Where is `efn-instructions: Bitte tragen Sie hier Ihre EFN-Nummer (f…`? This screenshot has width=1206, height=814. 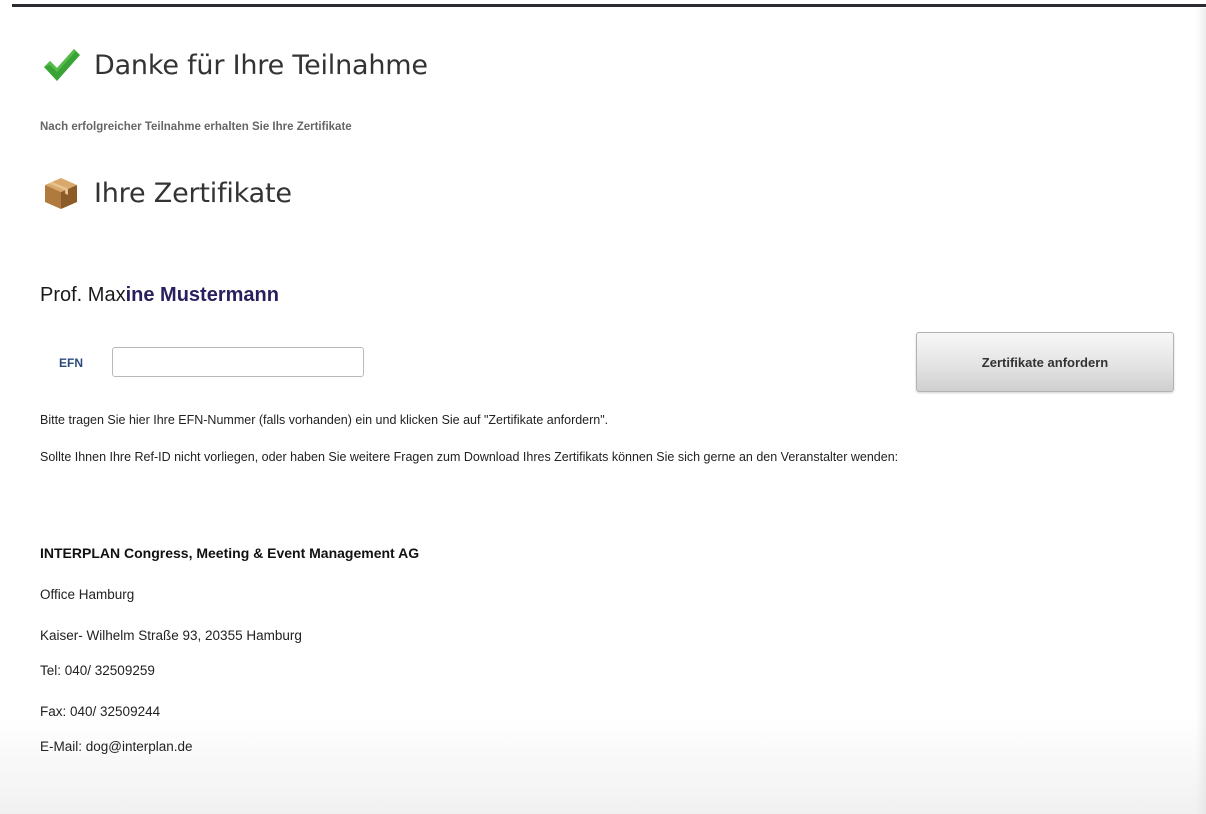 efn-instructions: Bitte tragen Sie hier Ihre EFN-Nummer (f… is located at coordinates (324, 420).